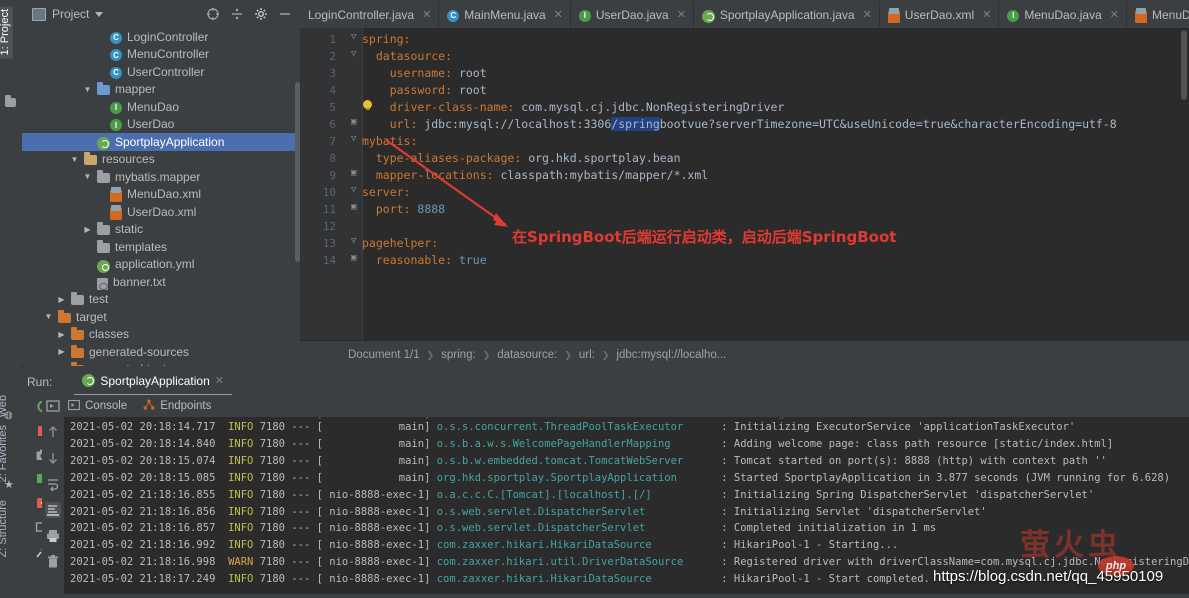 This screenshot has height=598, width=1189. I want to click on gear-icon, so click(261, 14).